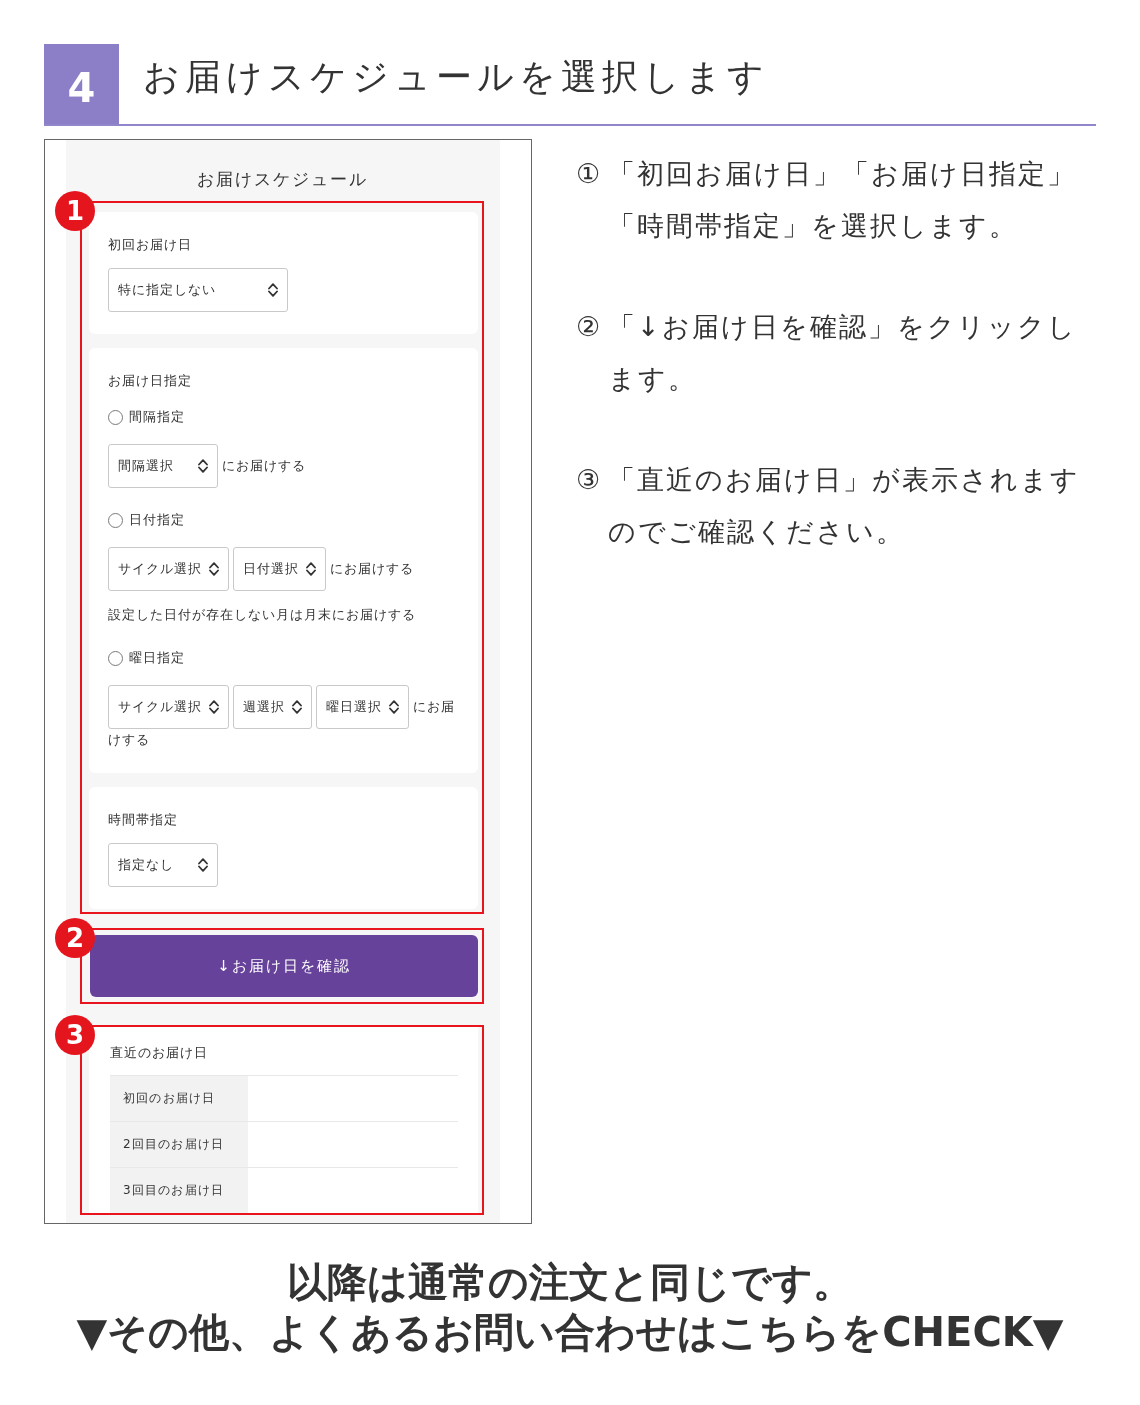 This screenshot has width=1140, height=1405. I want to click on suffix-text: にお届, so click(434, 706).